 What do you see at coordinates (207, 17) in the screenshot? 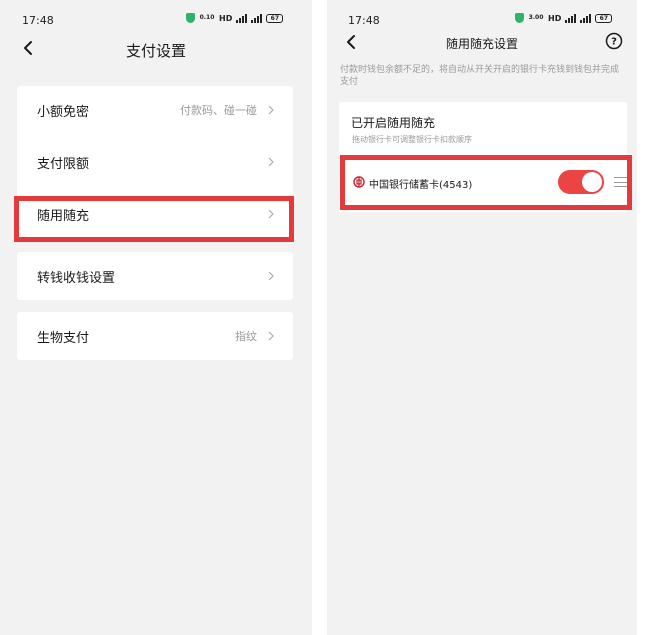
I see `network-speed: 0.10` at bounding box center [207, 17].